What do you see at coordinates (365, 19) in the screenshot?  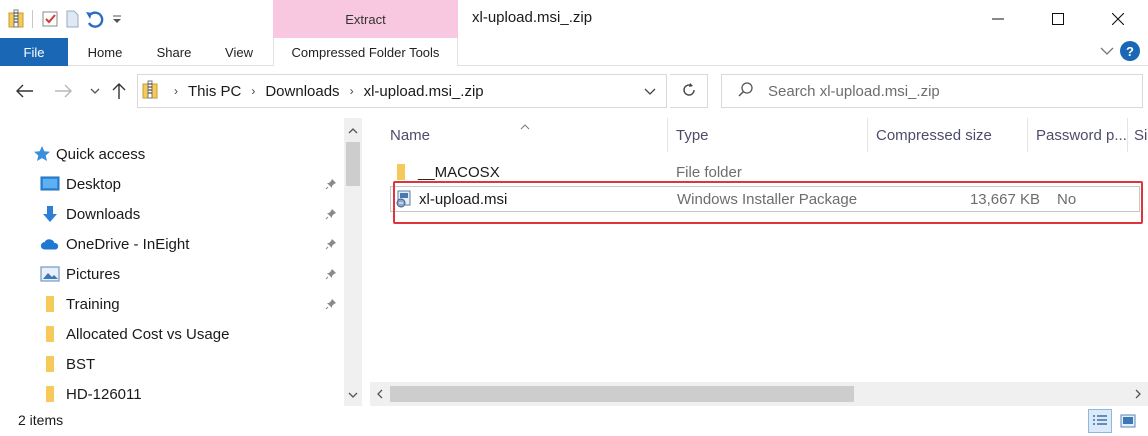 I see `context-tab-group-extract: Extract` at bounding box center [365, 19].